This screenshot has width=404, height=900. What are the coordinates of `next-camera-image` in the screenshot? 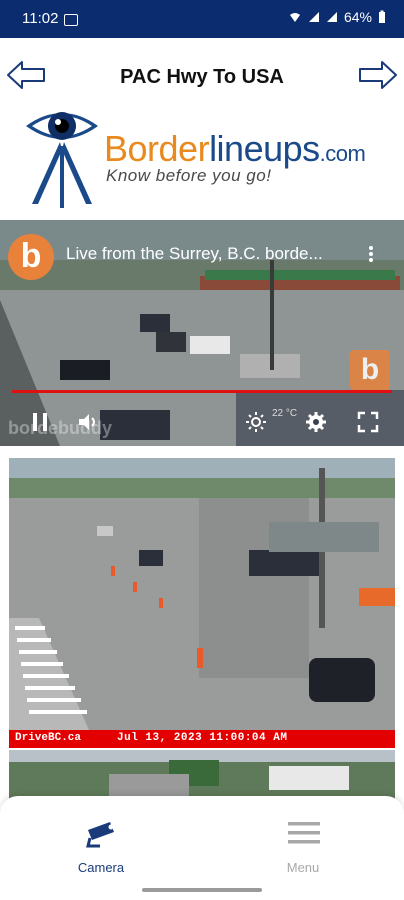 It's located at (202, 775).